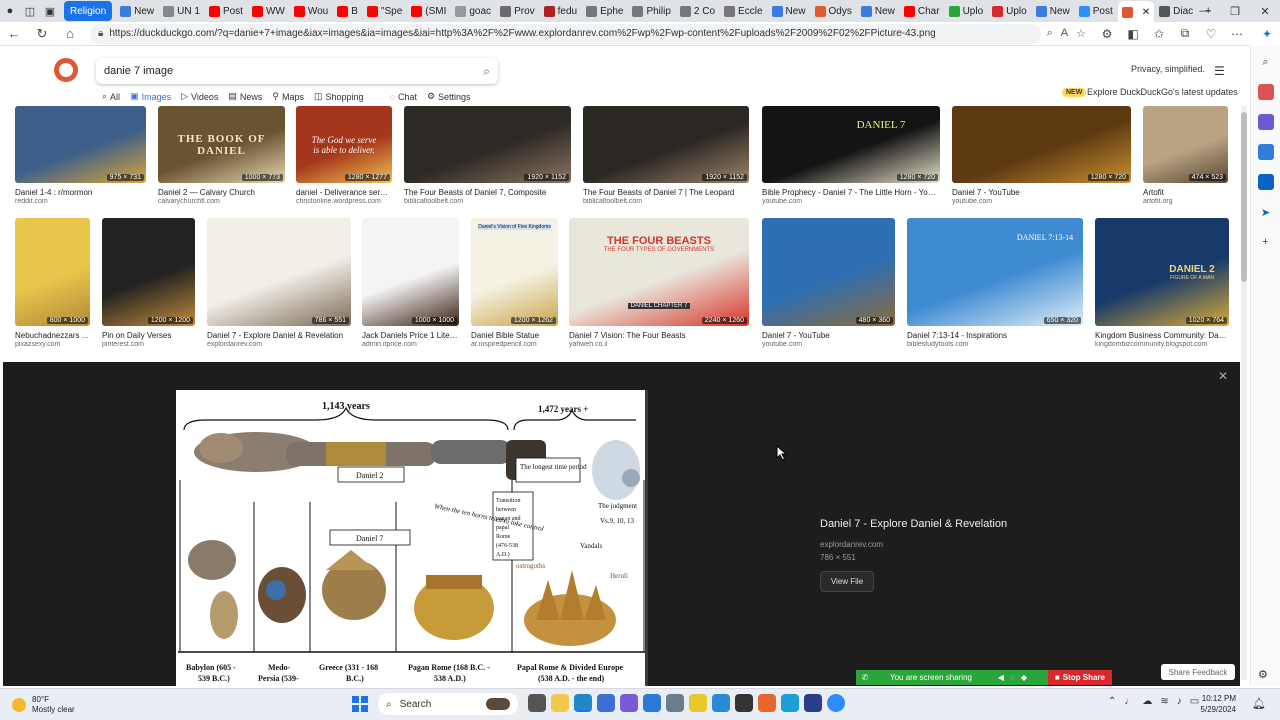 The height and width of the screenshot is (720, 1280). I want to click on browser-tab: ✕, so click(1136, 12).